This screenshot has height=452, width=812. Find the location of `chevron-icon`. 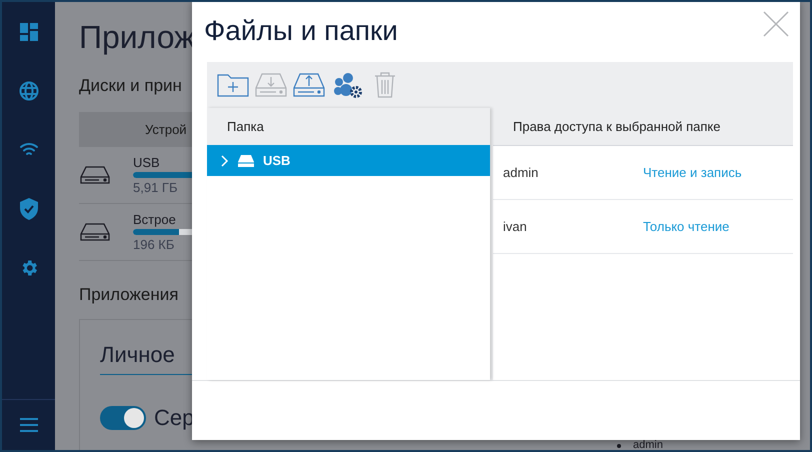

chevron-icon is located at coordinates (225, 160).